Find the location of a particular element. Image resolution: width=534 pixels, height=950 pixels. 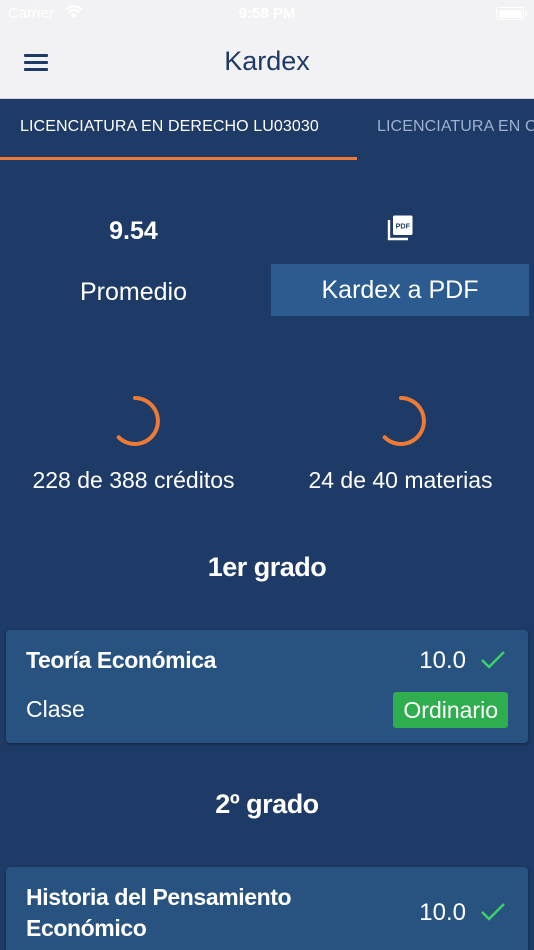

course-card: Teoría Económica 10.0 Clase Ordinario is located at coordinates (267, 686).